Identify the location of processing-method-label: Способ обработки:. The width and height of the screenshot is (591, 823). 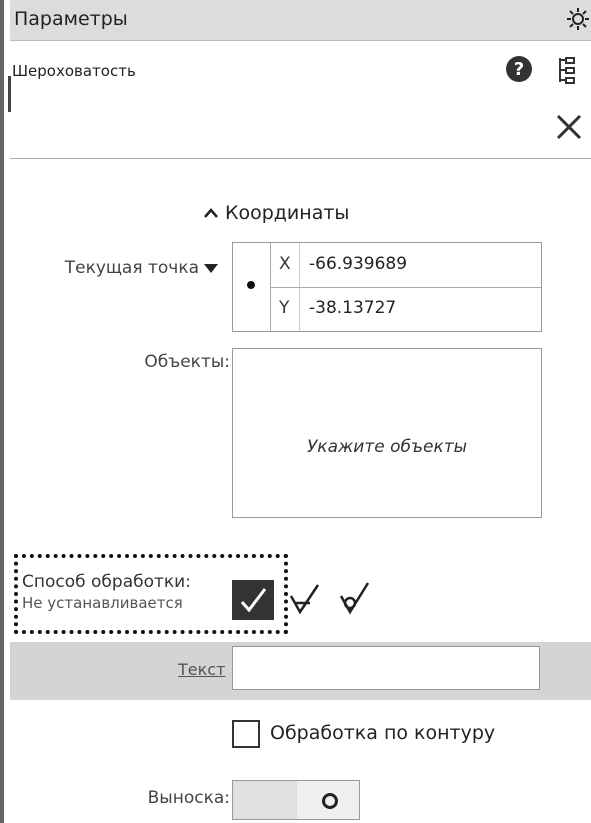
(106, 582).